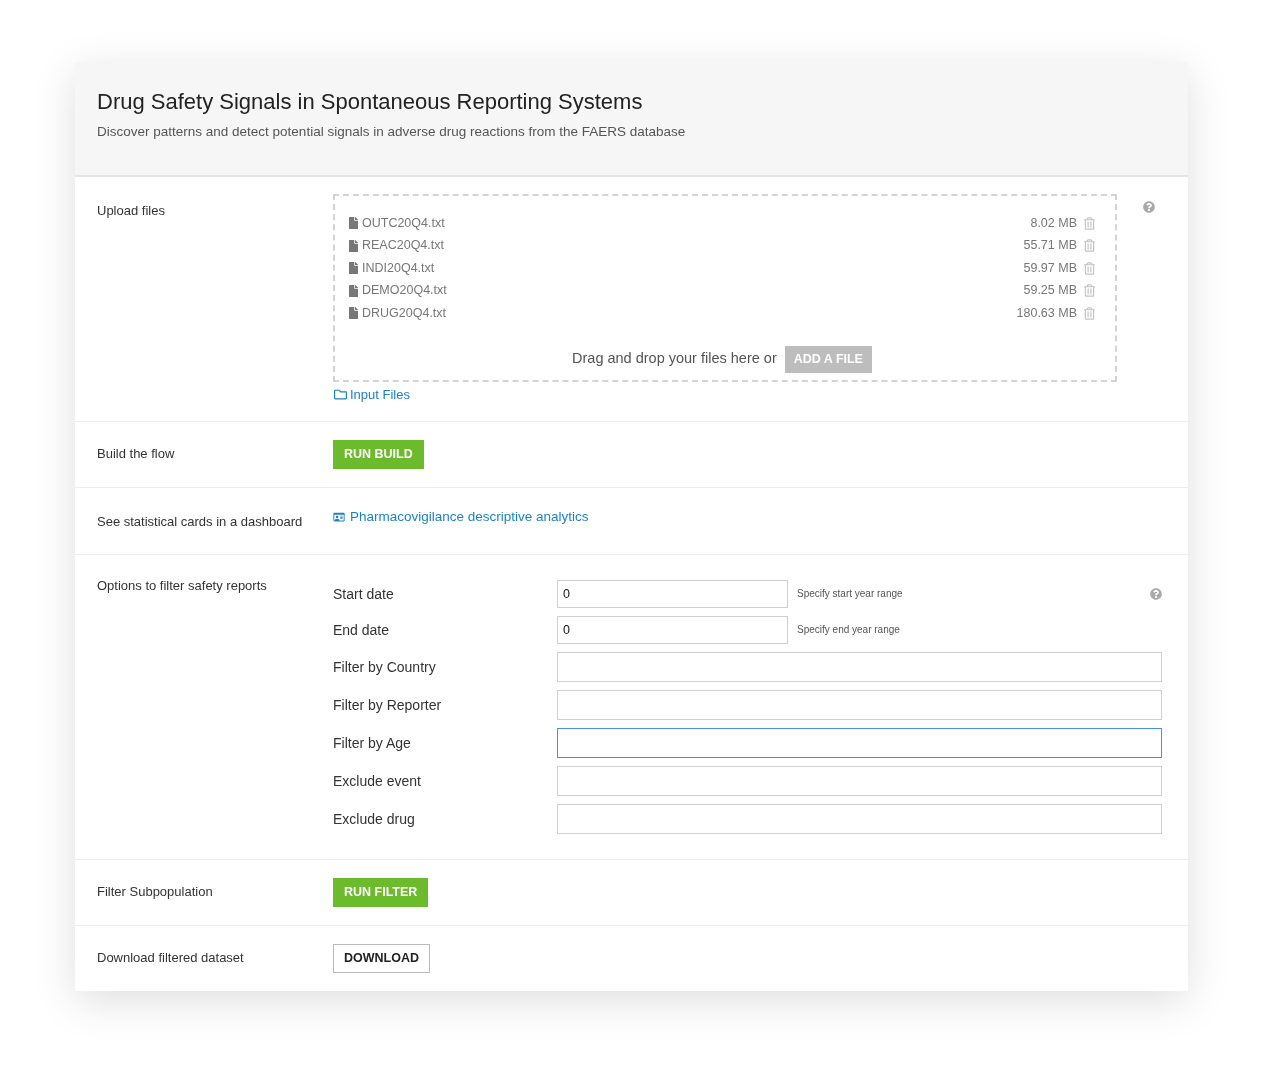 This screenshot has height=1068, width=1263. Describe the element at coordinates (381, 958) in the screenshot. I see `action-button: DOWNLOAD` at that location.